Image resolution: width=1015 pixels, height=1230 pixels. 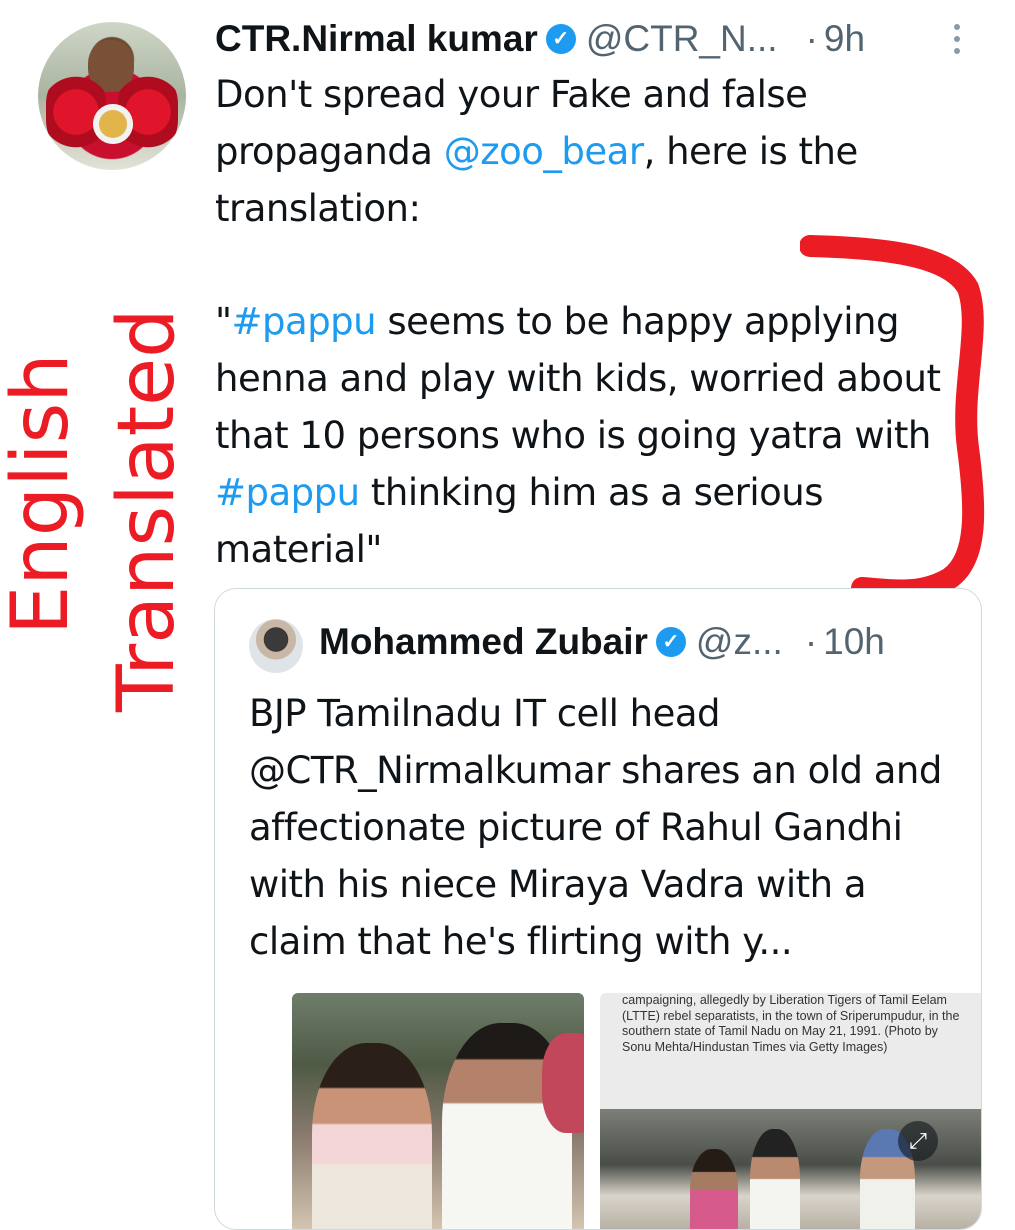 What do you see at coordinates (563, 1083) in the screenshot?
I see `photo-background-figure` at bounding box center [563, 1083].